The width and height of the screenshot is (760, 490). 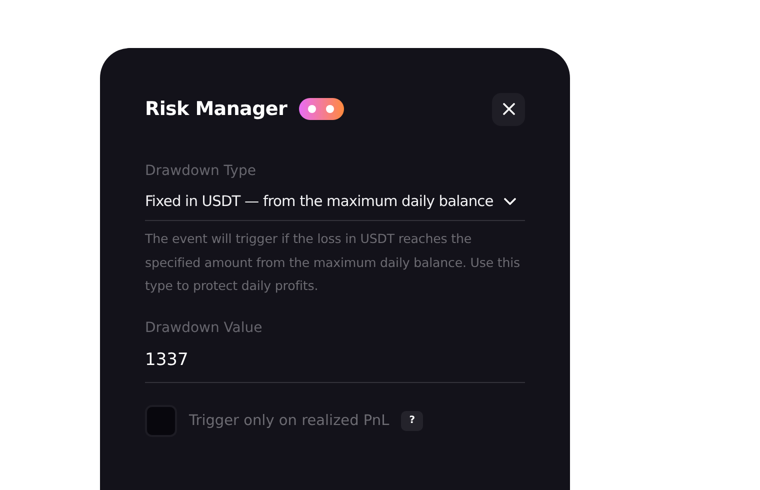 I want to click on drawdown-type-dropdown: Fixed in USDT — from the maximum daily balance, so click(x=335, y=207).